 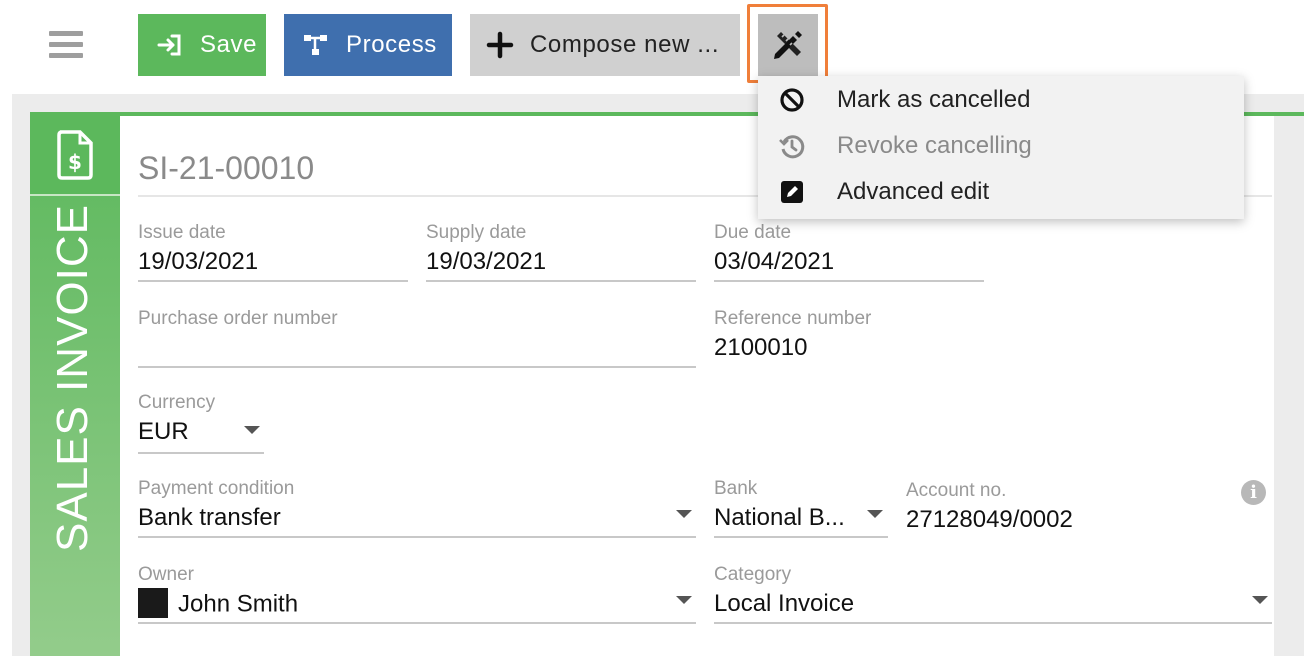 What do you see at coordinates (849, 252) in the screenshot?
I see `due-date-field: Due date 03/04/2021` at bounding box center [849, 252].